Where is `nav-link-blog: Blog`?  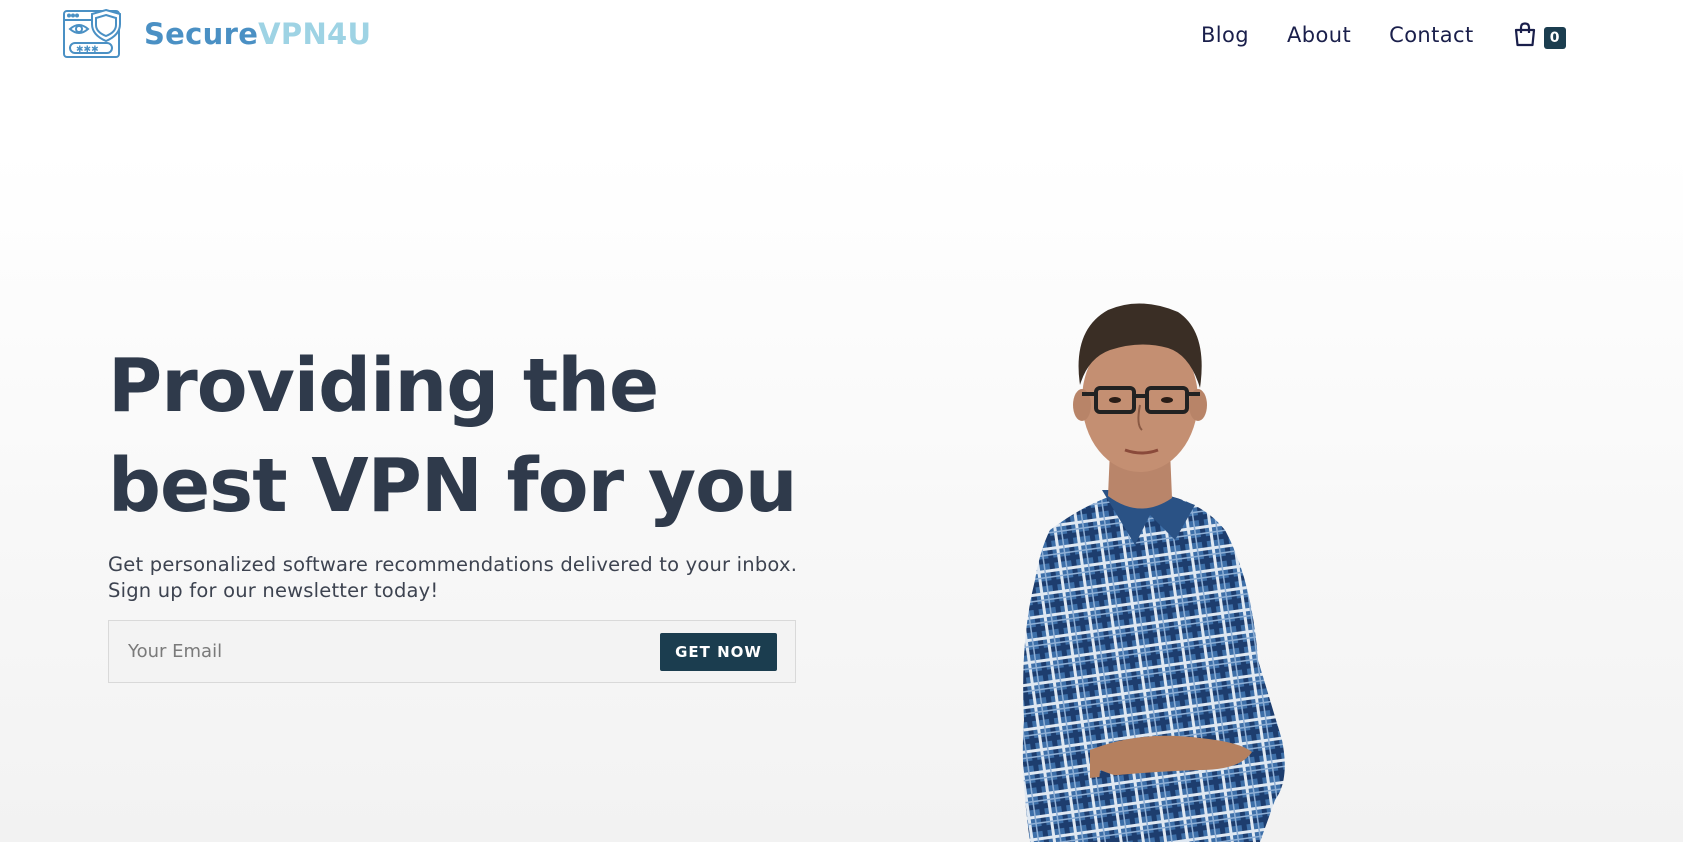 nav-link-blog: Blog is located at coordinates (1225, 35).